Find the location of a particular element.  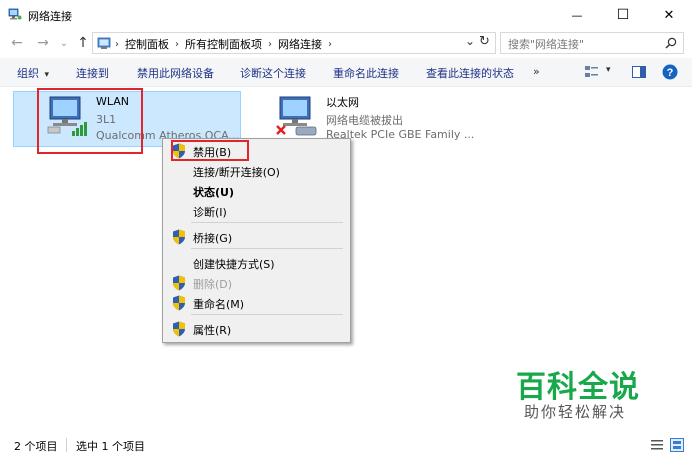

status-bar: 2 个项目 选中 1 个项目 is located at coordinates (346, 445).